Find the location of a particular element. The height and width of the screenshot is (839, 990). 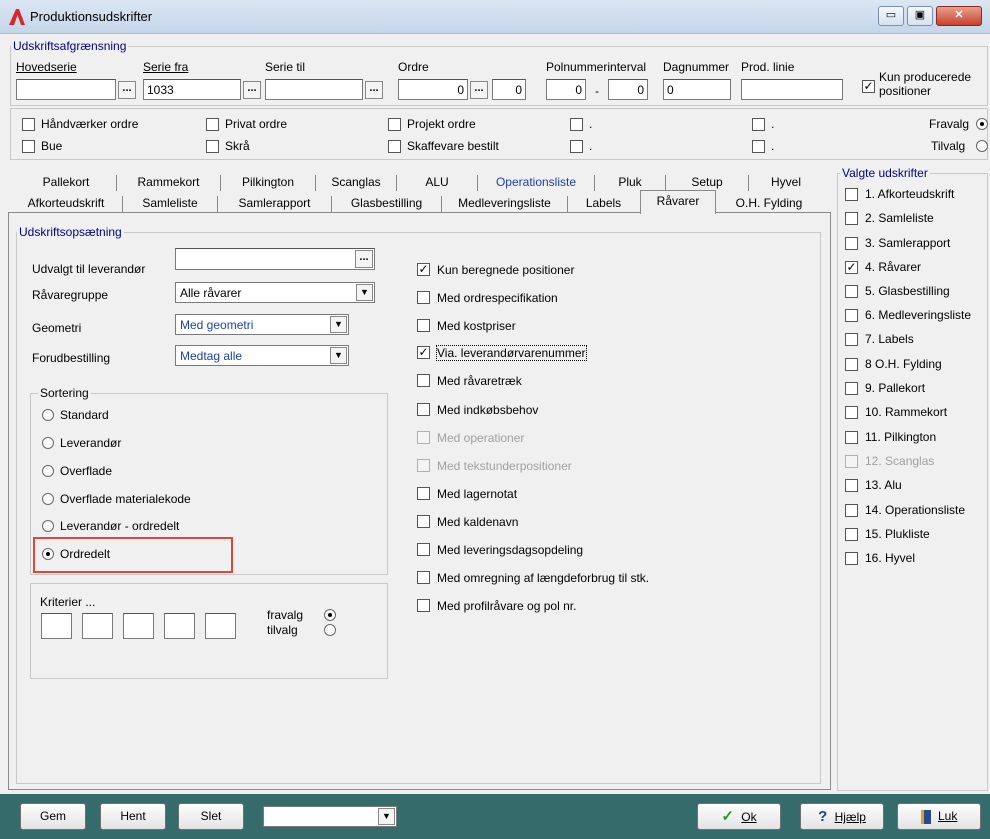

tab-glasbestilling: Glasbestilling is located at coordinates (386, 204).